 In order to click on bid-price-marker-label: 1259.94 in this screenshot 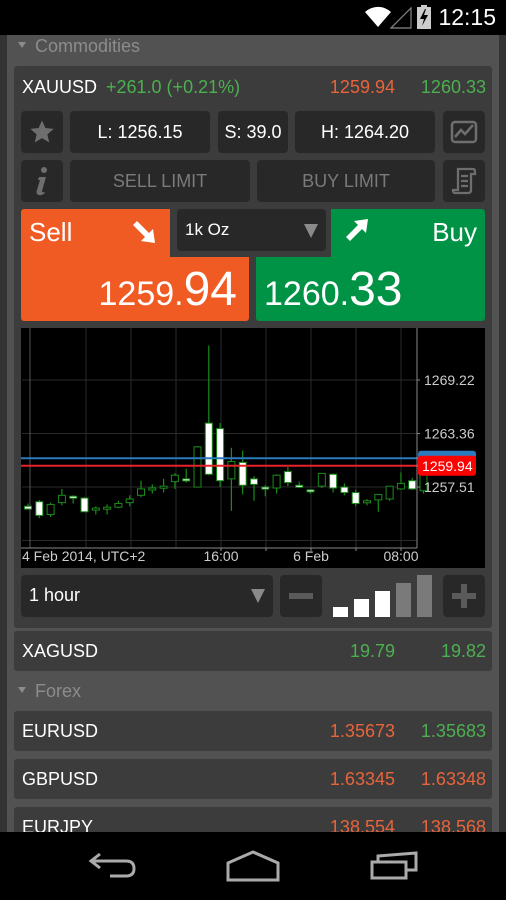, I will do `click(447, 466)`.